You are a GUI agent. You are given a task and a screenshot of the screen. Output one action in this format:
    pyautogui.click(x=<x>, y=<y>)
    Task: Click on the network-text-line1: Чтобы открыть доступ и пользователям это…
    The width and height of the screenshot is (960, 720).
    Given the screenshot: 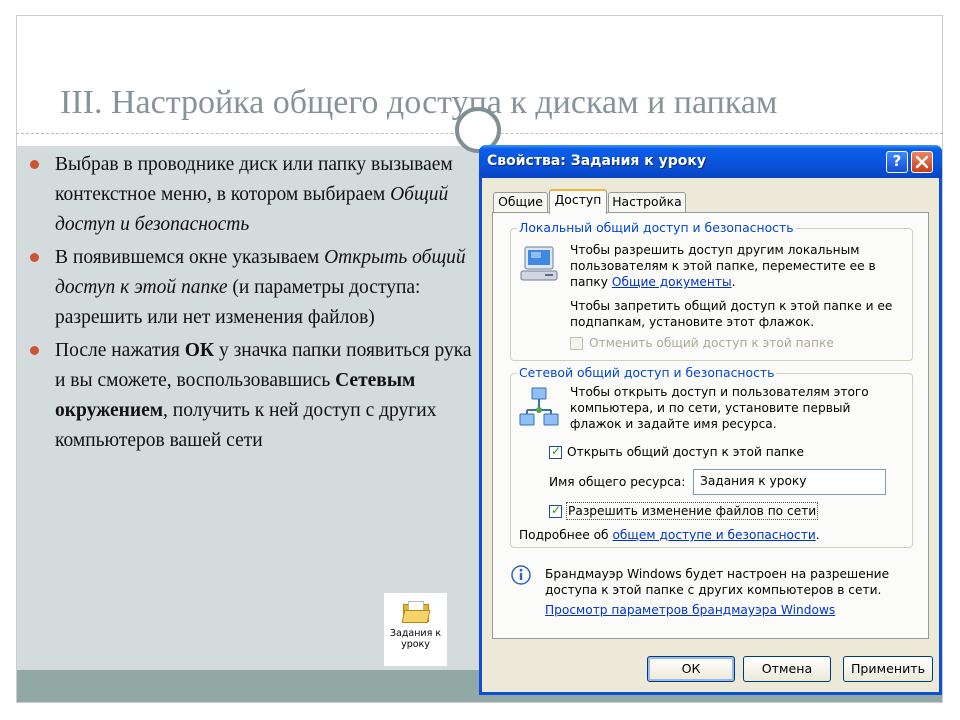 What is the action you would take?
    pyautogui.click(x=719, y=392)
    